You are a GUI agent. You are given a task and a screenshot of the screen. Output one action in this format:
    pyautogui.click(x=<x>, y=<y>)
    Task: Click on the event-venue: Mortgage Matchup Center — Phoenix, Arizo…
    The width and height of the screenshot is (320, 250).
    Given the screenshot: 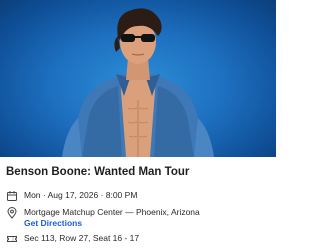 What is the action you would take?
    pyautogui.click(x=112, y=212)
    